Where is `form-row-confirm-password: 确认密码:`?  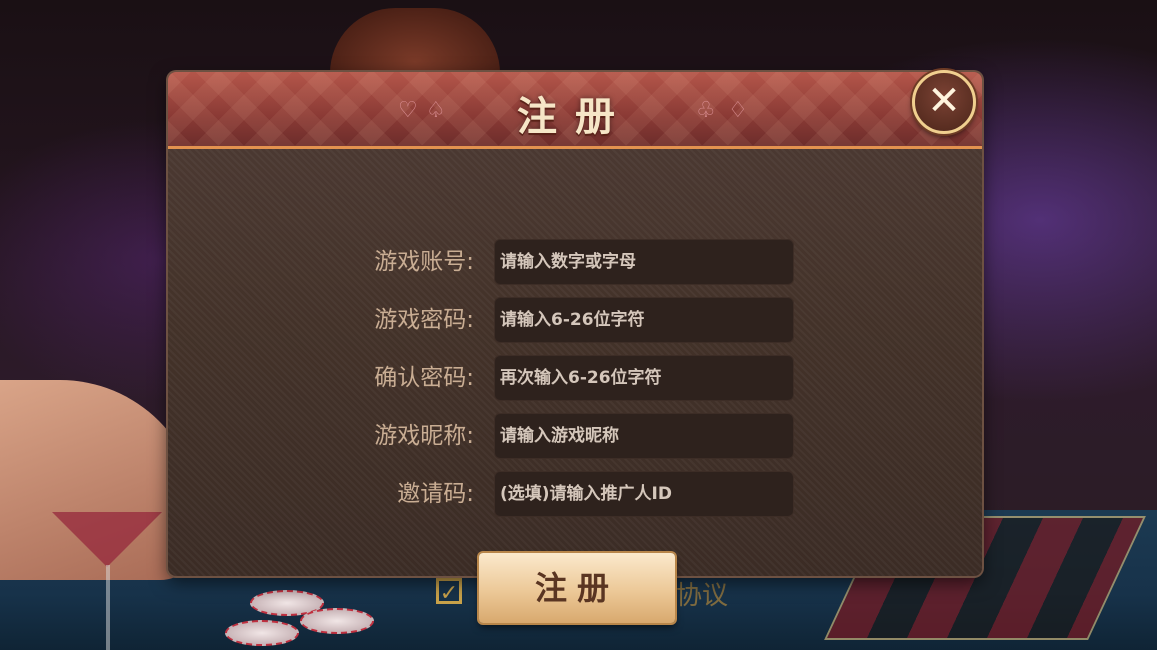
form-row-confirm-password: 确认密码: is located at coordinates (575, 378).